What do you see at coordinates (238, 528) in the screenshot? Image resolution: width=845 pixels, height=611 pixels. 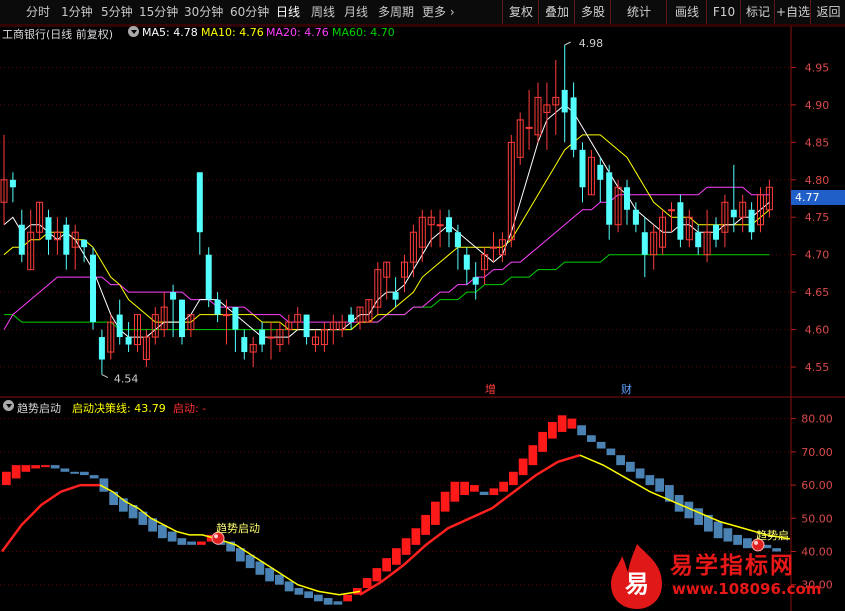 I see `signal-label: 趋势启动` at bounding box center [238, 528].